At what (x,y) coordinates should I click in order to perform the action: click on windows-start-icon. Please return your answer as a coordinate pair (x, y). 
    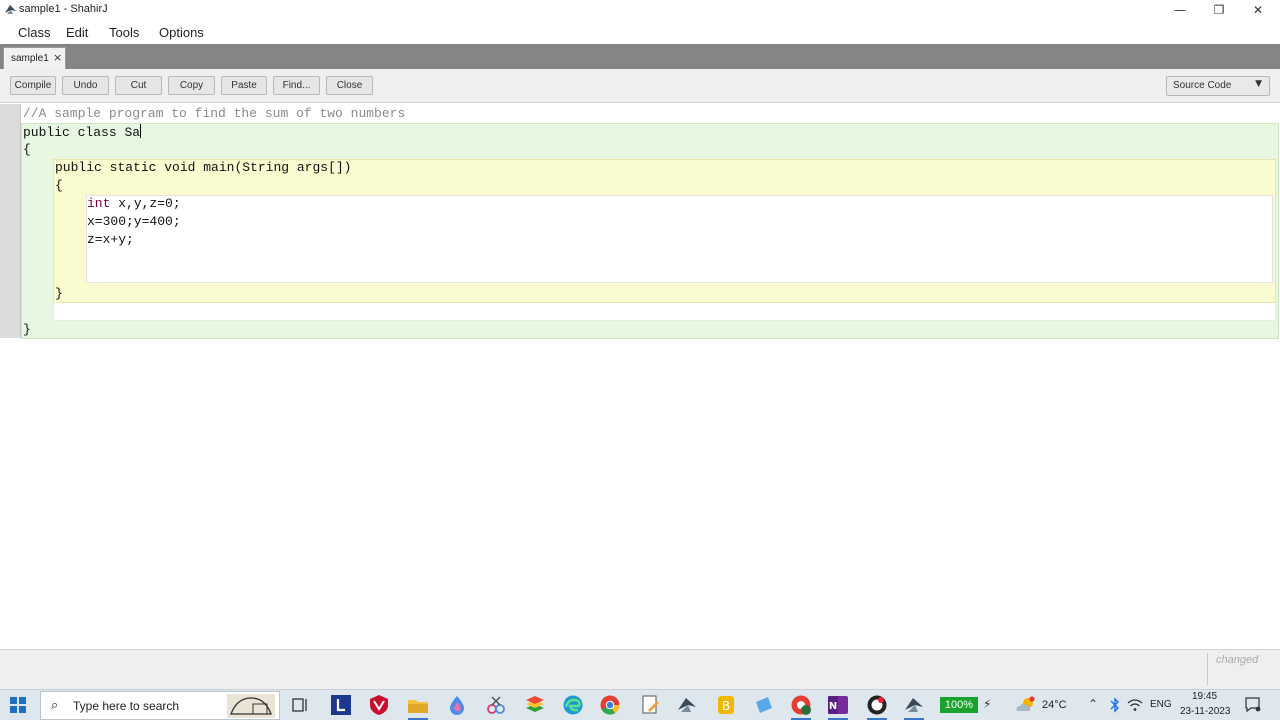
    Looking at the image, I should click on (18, 705).